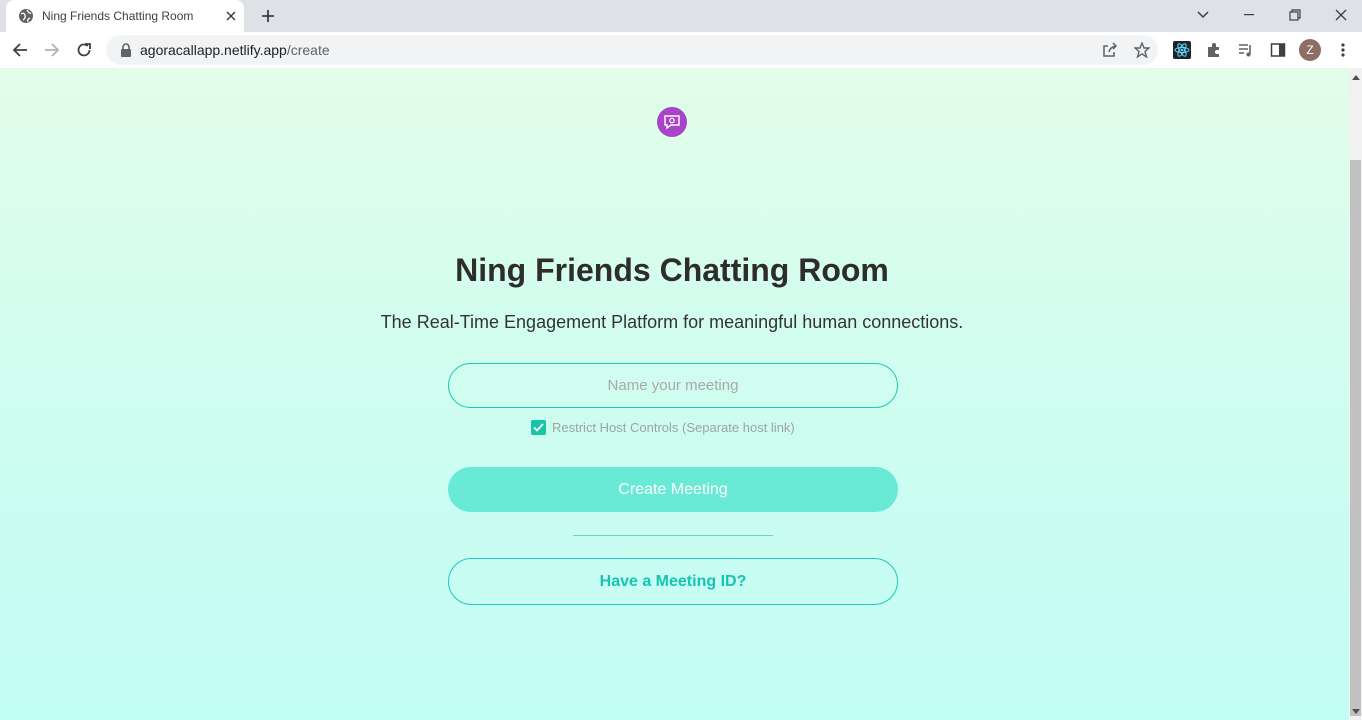 The image size is (1362, 720). Describe the element at coordinates (1246, 50) in the screenshot. I see `media-control-icon` at that location.